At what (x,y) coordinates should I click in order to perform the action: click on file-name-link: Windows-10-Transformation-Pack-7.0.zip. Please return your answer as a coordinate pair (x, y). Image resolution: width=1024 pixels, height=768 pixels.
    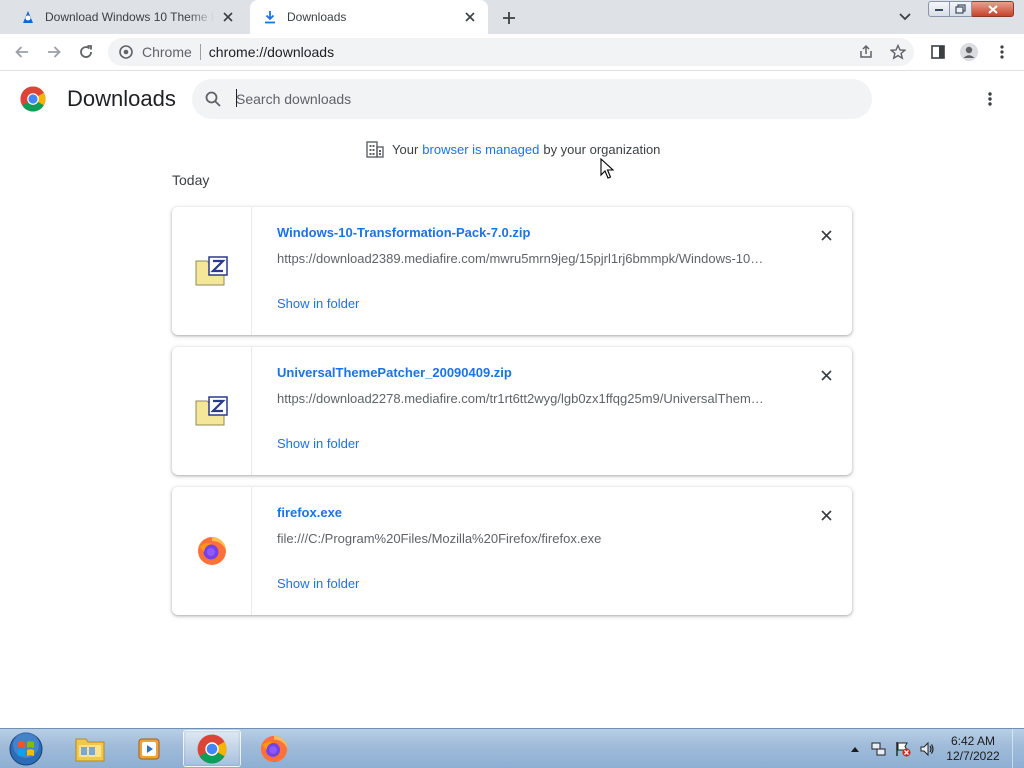
    Looking at the image, I should click on (403, 232).